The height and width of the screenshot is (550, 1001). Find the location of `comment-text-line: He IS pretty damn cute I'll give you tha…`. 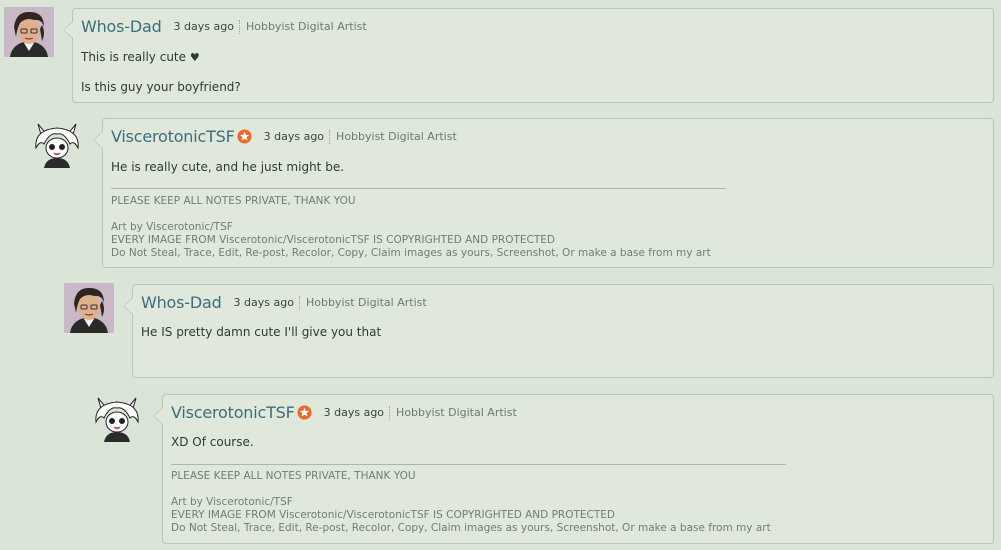

comment-text-line: He IS pretty damn cute I'll give you tha… is located at coordinates (261, 332).